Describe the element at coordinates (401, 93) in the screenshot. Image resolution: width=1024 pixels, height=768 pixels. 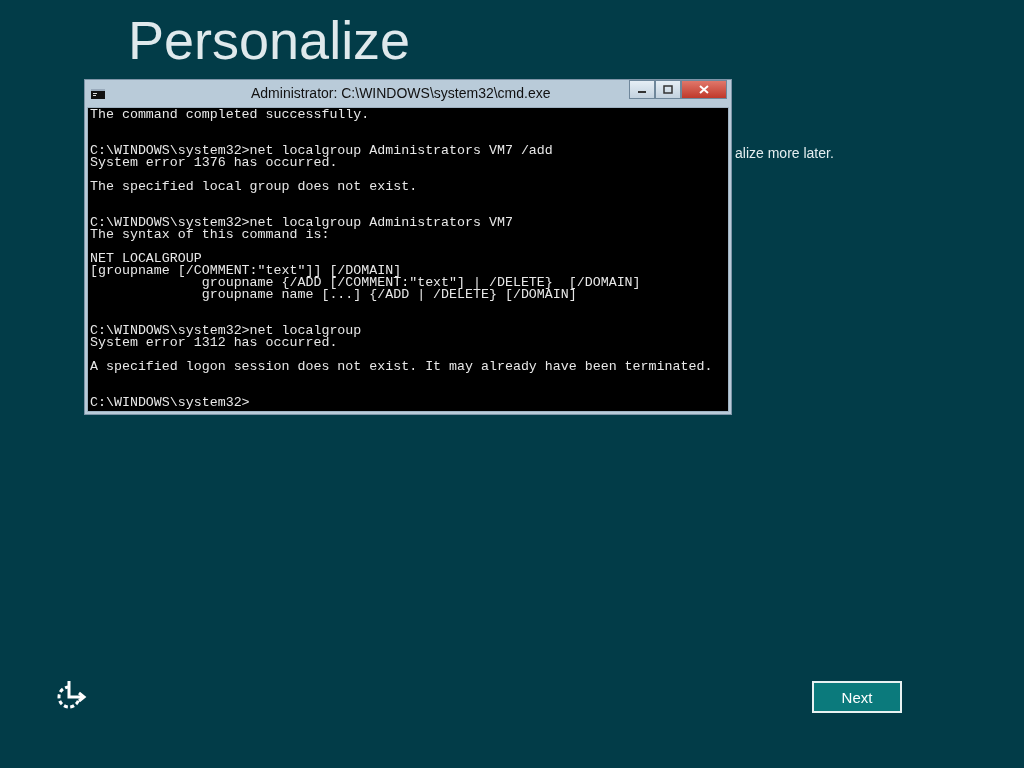
I see `window-title: Administrator: C:\WINDOWS\system32\cmd.exe` at that location.